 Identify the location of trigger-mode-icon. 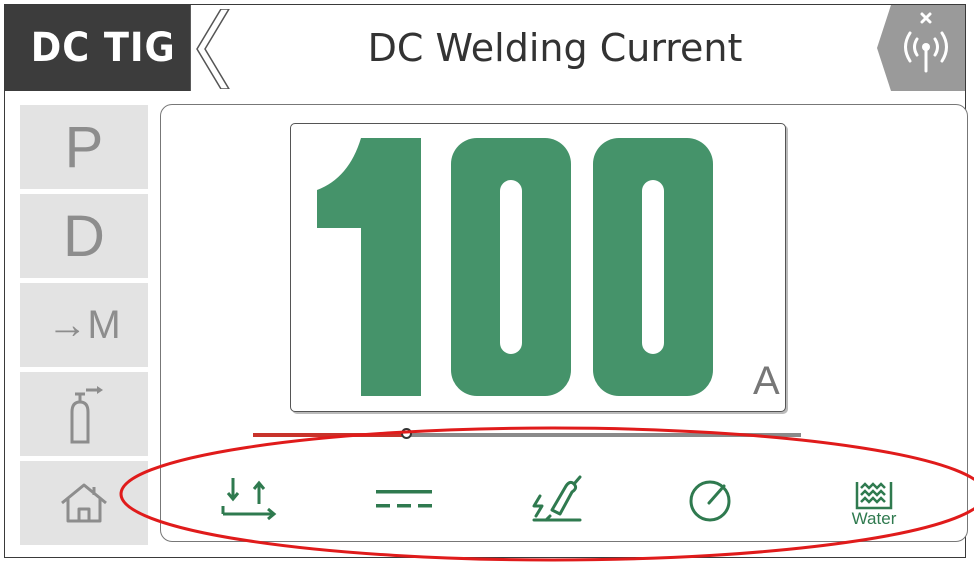
(249, 499).